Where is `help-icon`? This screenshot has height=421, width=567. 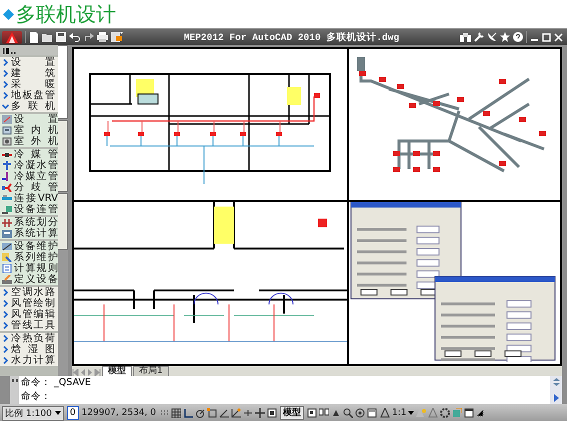 help-icon is located at coordinates (518, 37).